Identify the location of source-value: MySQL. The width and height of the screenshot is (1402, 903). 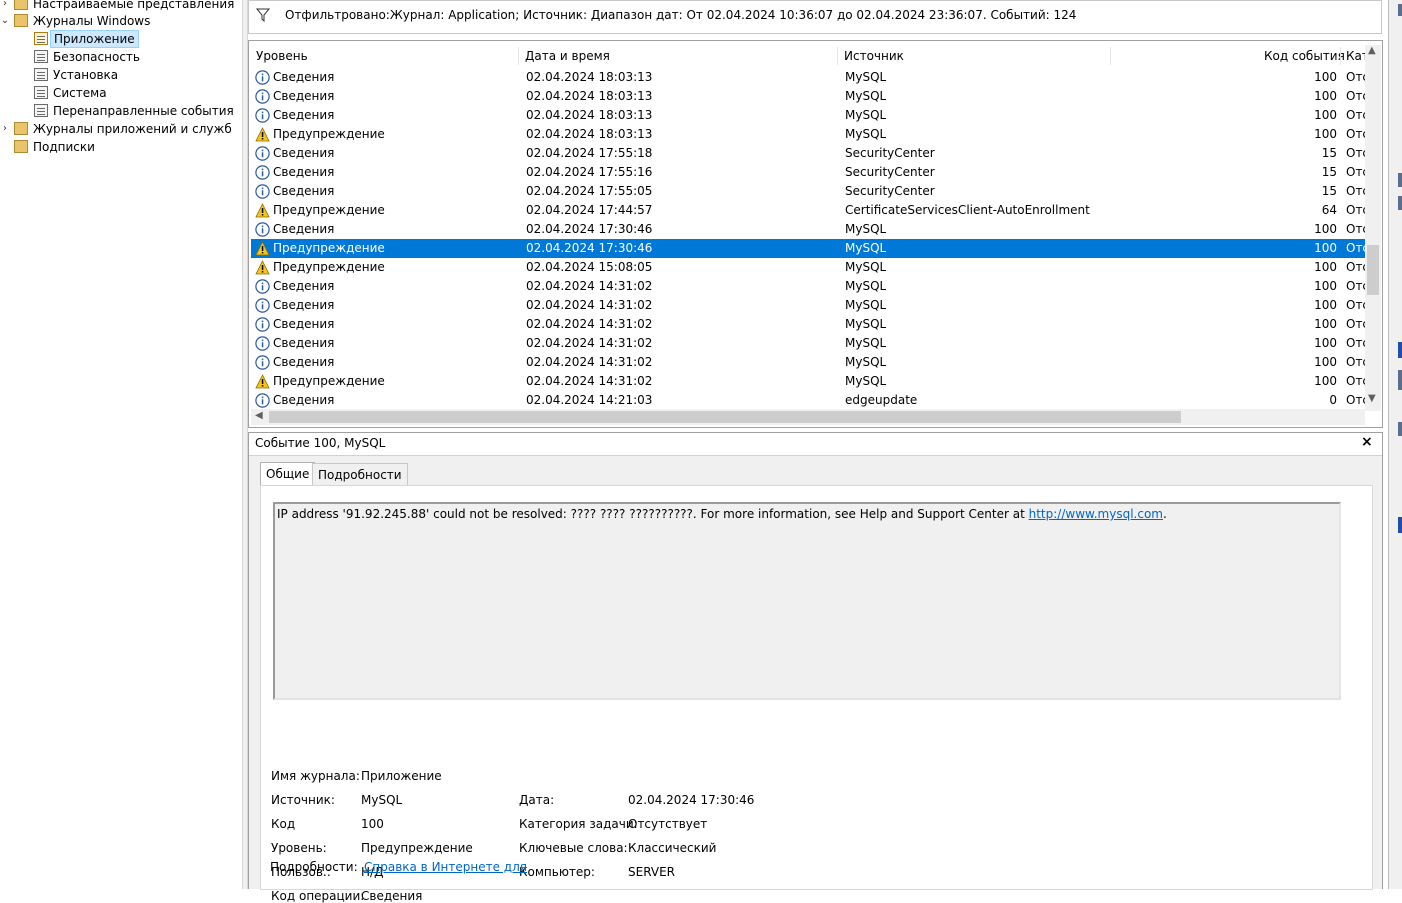
(382, 800).